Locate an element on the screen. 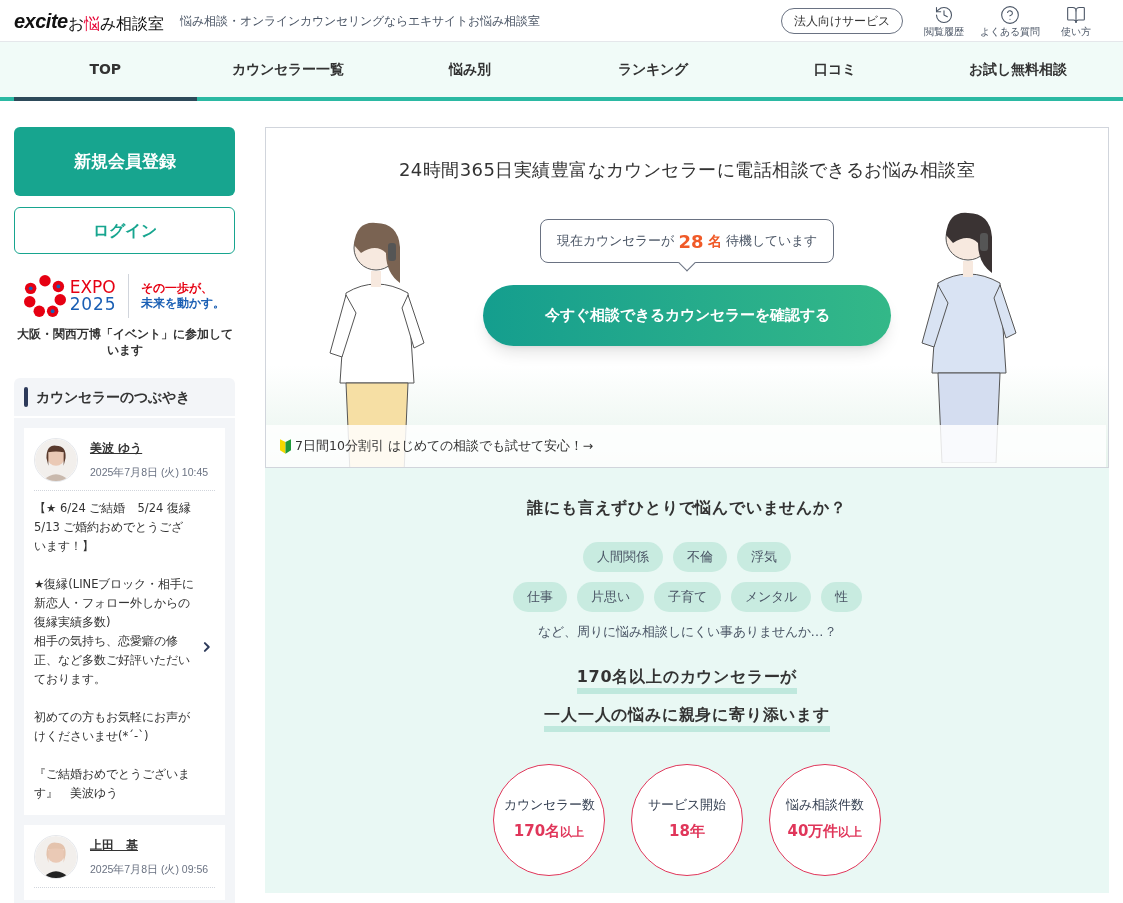  header-tool-link: よくある質問 is located at coordinates (1010, 20).